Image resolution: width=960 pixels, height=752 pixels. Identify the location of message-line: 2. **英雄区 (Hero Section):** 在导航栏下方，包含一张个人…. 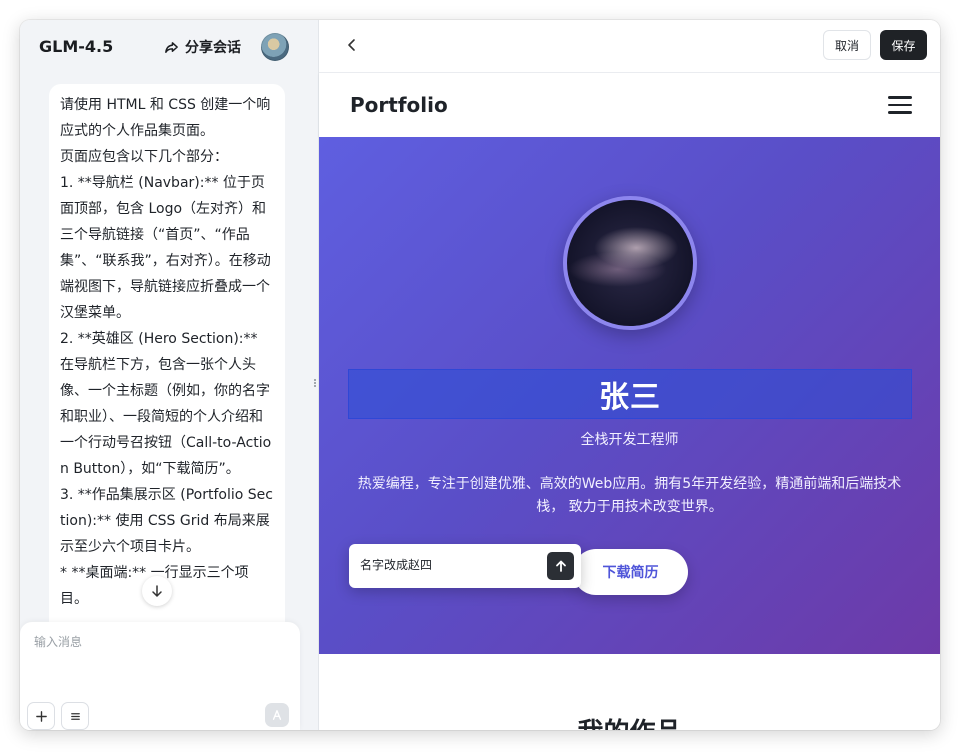
(166, 404).